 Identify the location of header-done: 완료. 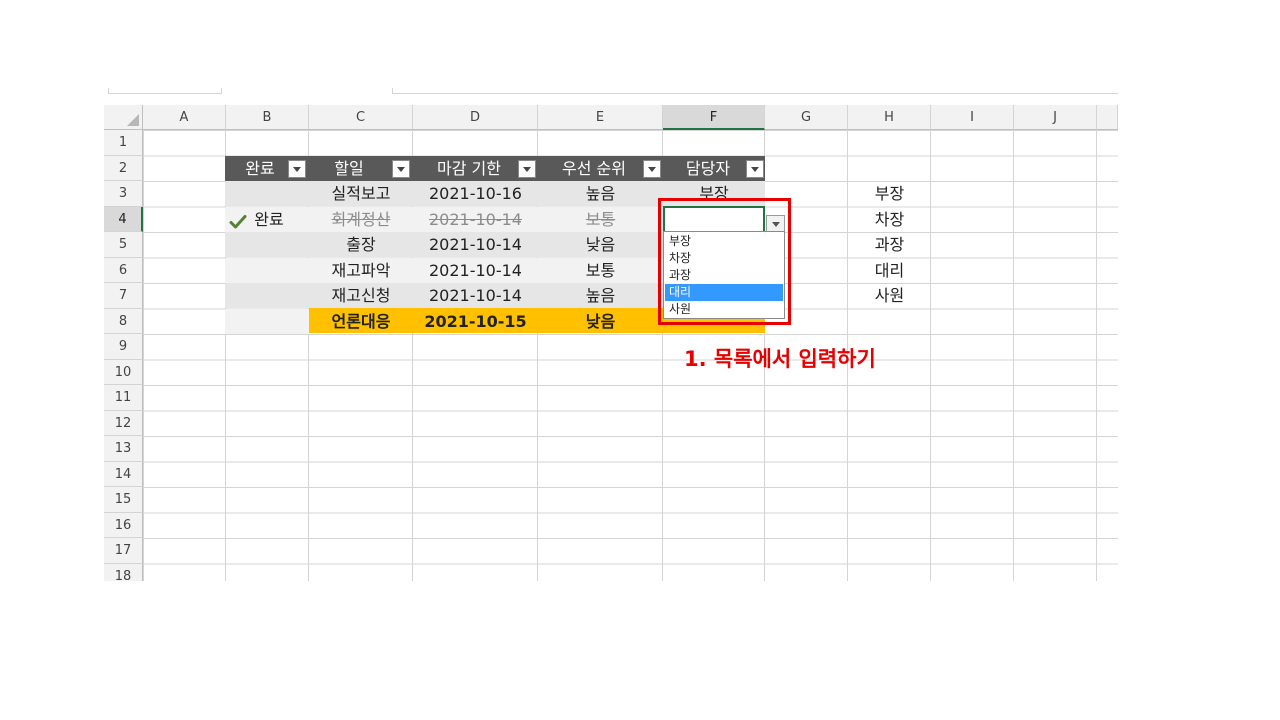
(260, 168).